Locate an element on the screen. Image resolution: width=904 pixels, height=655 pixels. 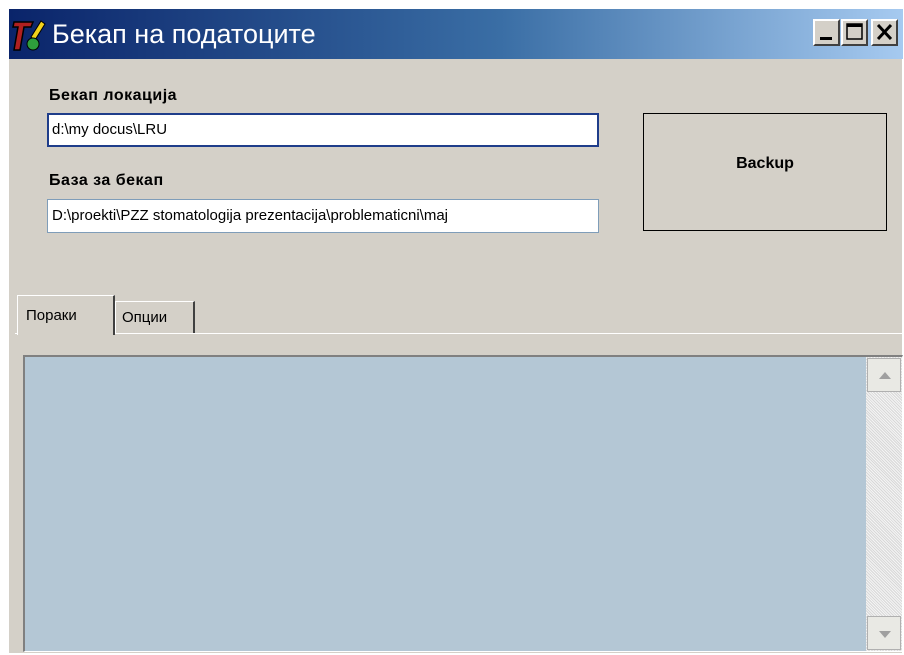
backup-location-label: Бекап локација is located at coordinates (113, 95).